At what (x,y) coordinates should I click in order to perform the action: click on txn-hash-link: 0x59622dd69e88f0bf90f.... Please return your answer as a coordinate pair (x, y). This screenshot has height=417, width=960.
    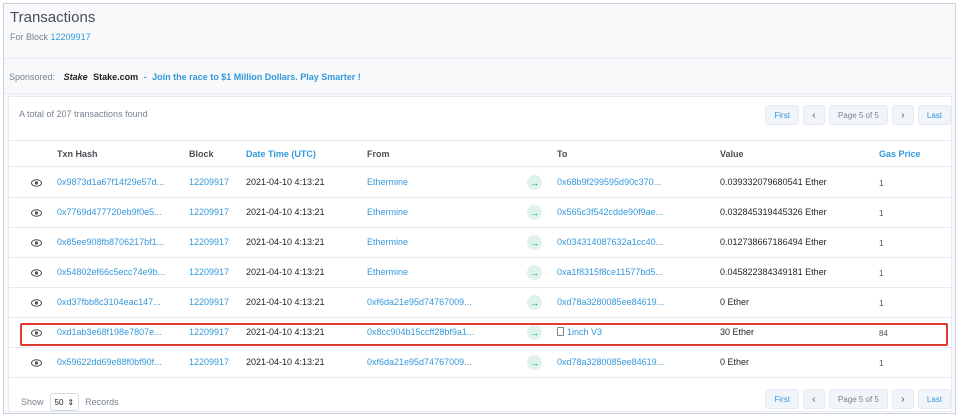
    Looking at the image, I should click on (109, 362).